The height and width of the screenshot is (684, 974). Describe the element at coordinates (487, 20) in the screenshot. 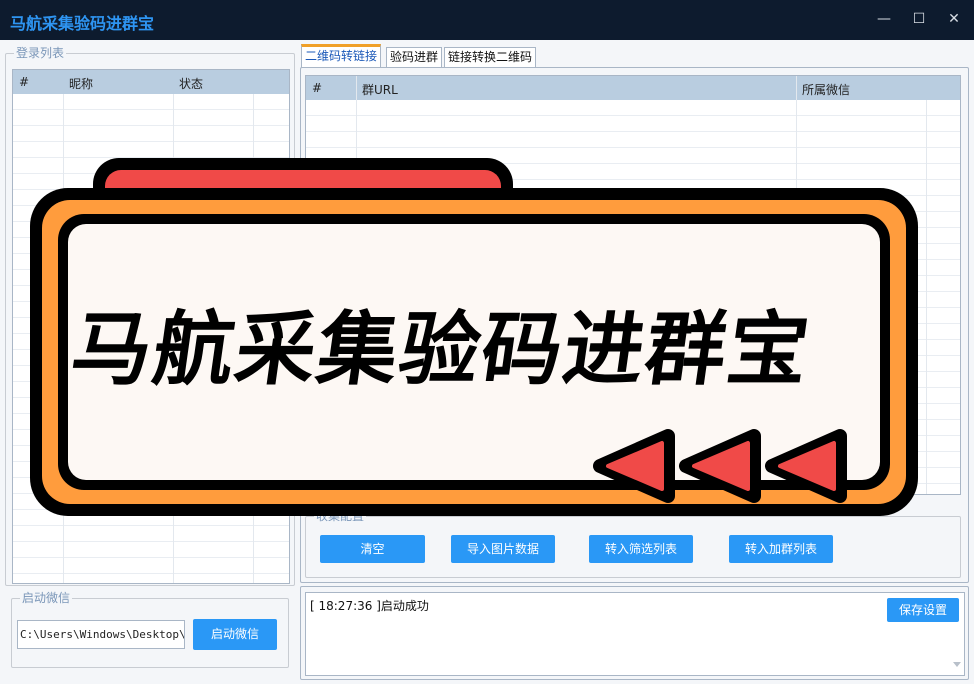

I see `title-bar: 马航采集验码进群宝 — ☐ ✕` at that location.